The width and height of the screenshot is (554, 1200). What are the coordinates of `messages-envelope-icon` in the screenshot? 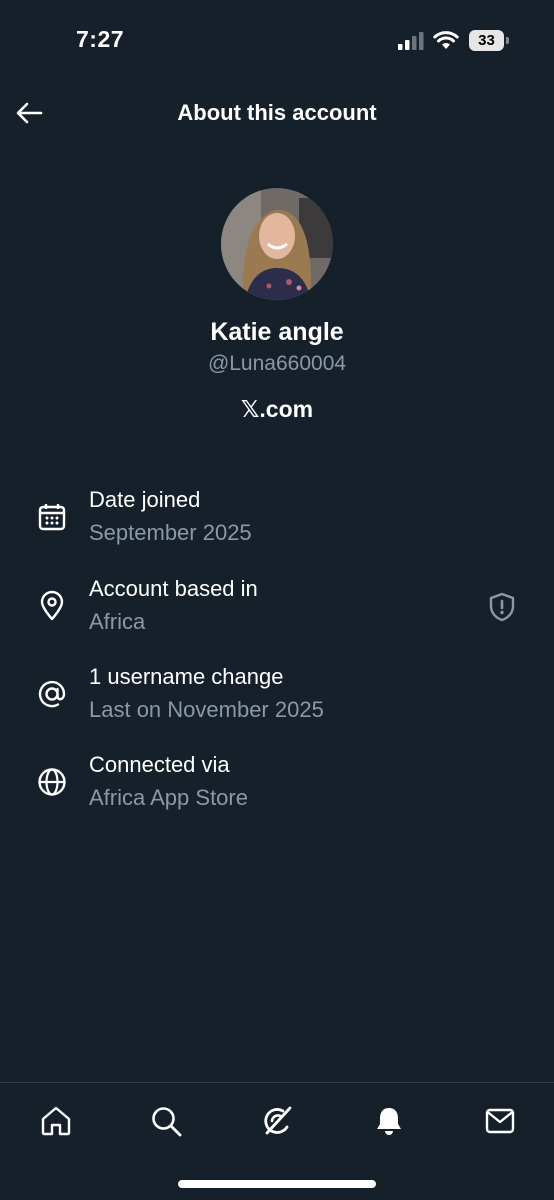 It's located at (500, 1121).